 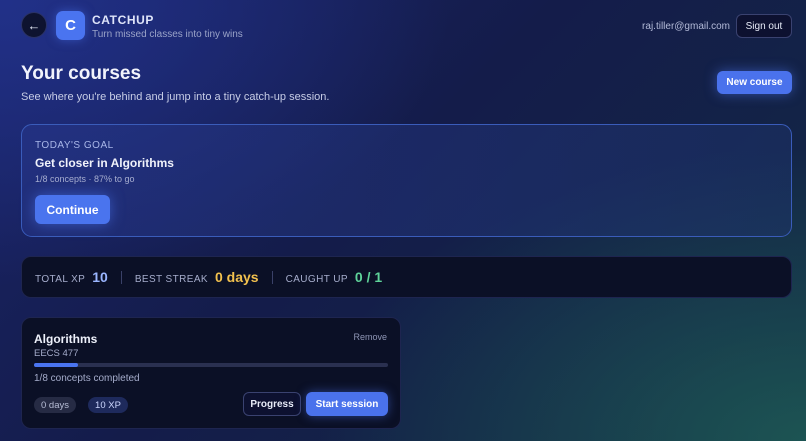 What do you see at coordinates (236, 277) in the screenshot?
I see `stat-value: 0 days` at bounding box center [236, 277].